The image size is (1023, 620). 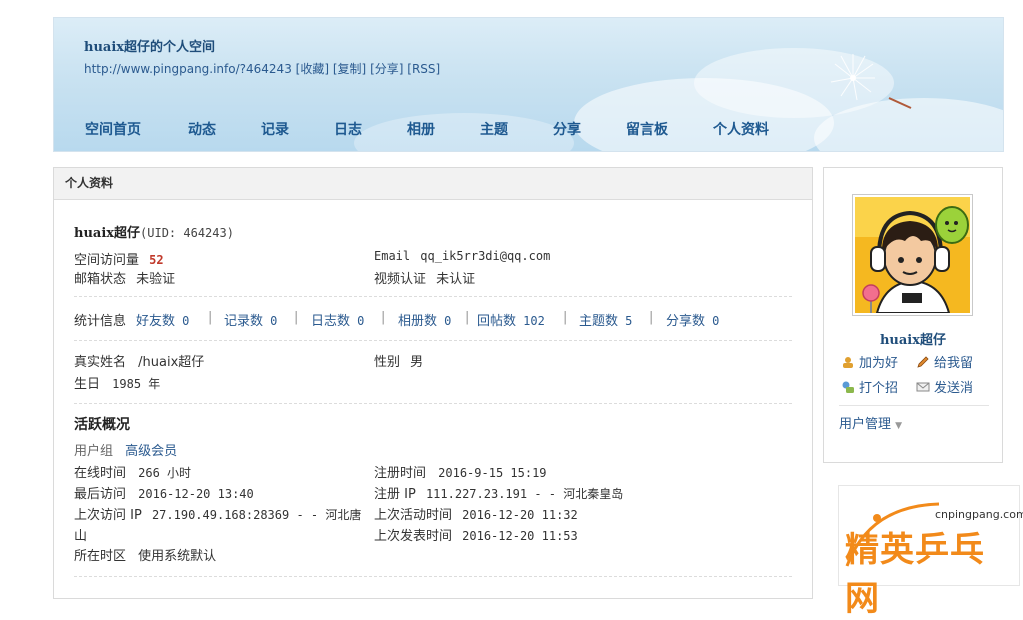 I want to click on reg-ip-value: 111.227.23.191 - - 河北秦皇岛, so click(x=524, y=494).